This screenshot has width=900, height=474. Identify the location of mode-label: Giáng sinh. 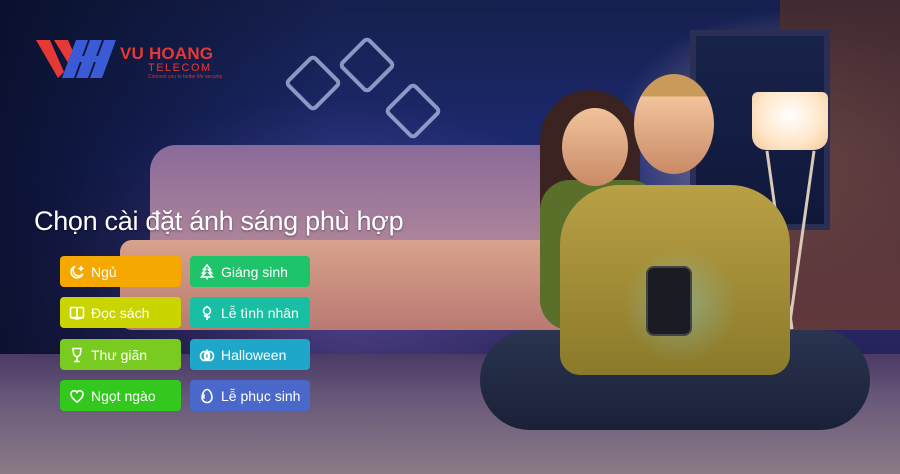
(254, 271).